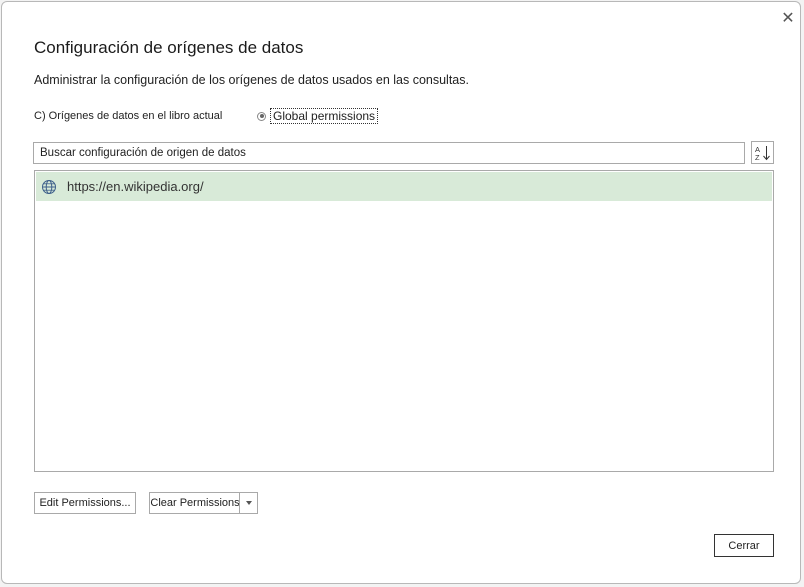  What do you see at coordinates (324, 116) in the screenshot?
I see `global-permissions-label: Global permissions` at bounding box center [324, 116].